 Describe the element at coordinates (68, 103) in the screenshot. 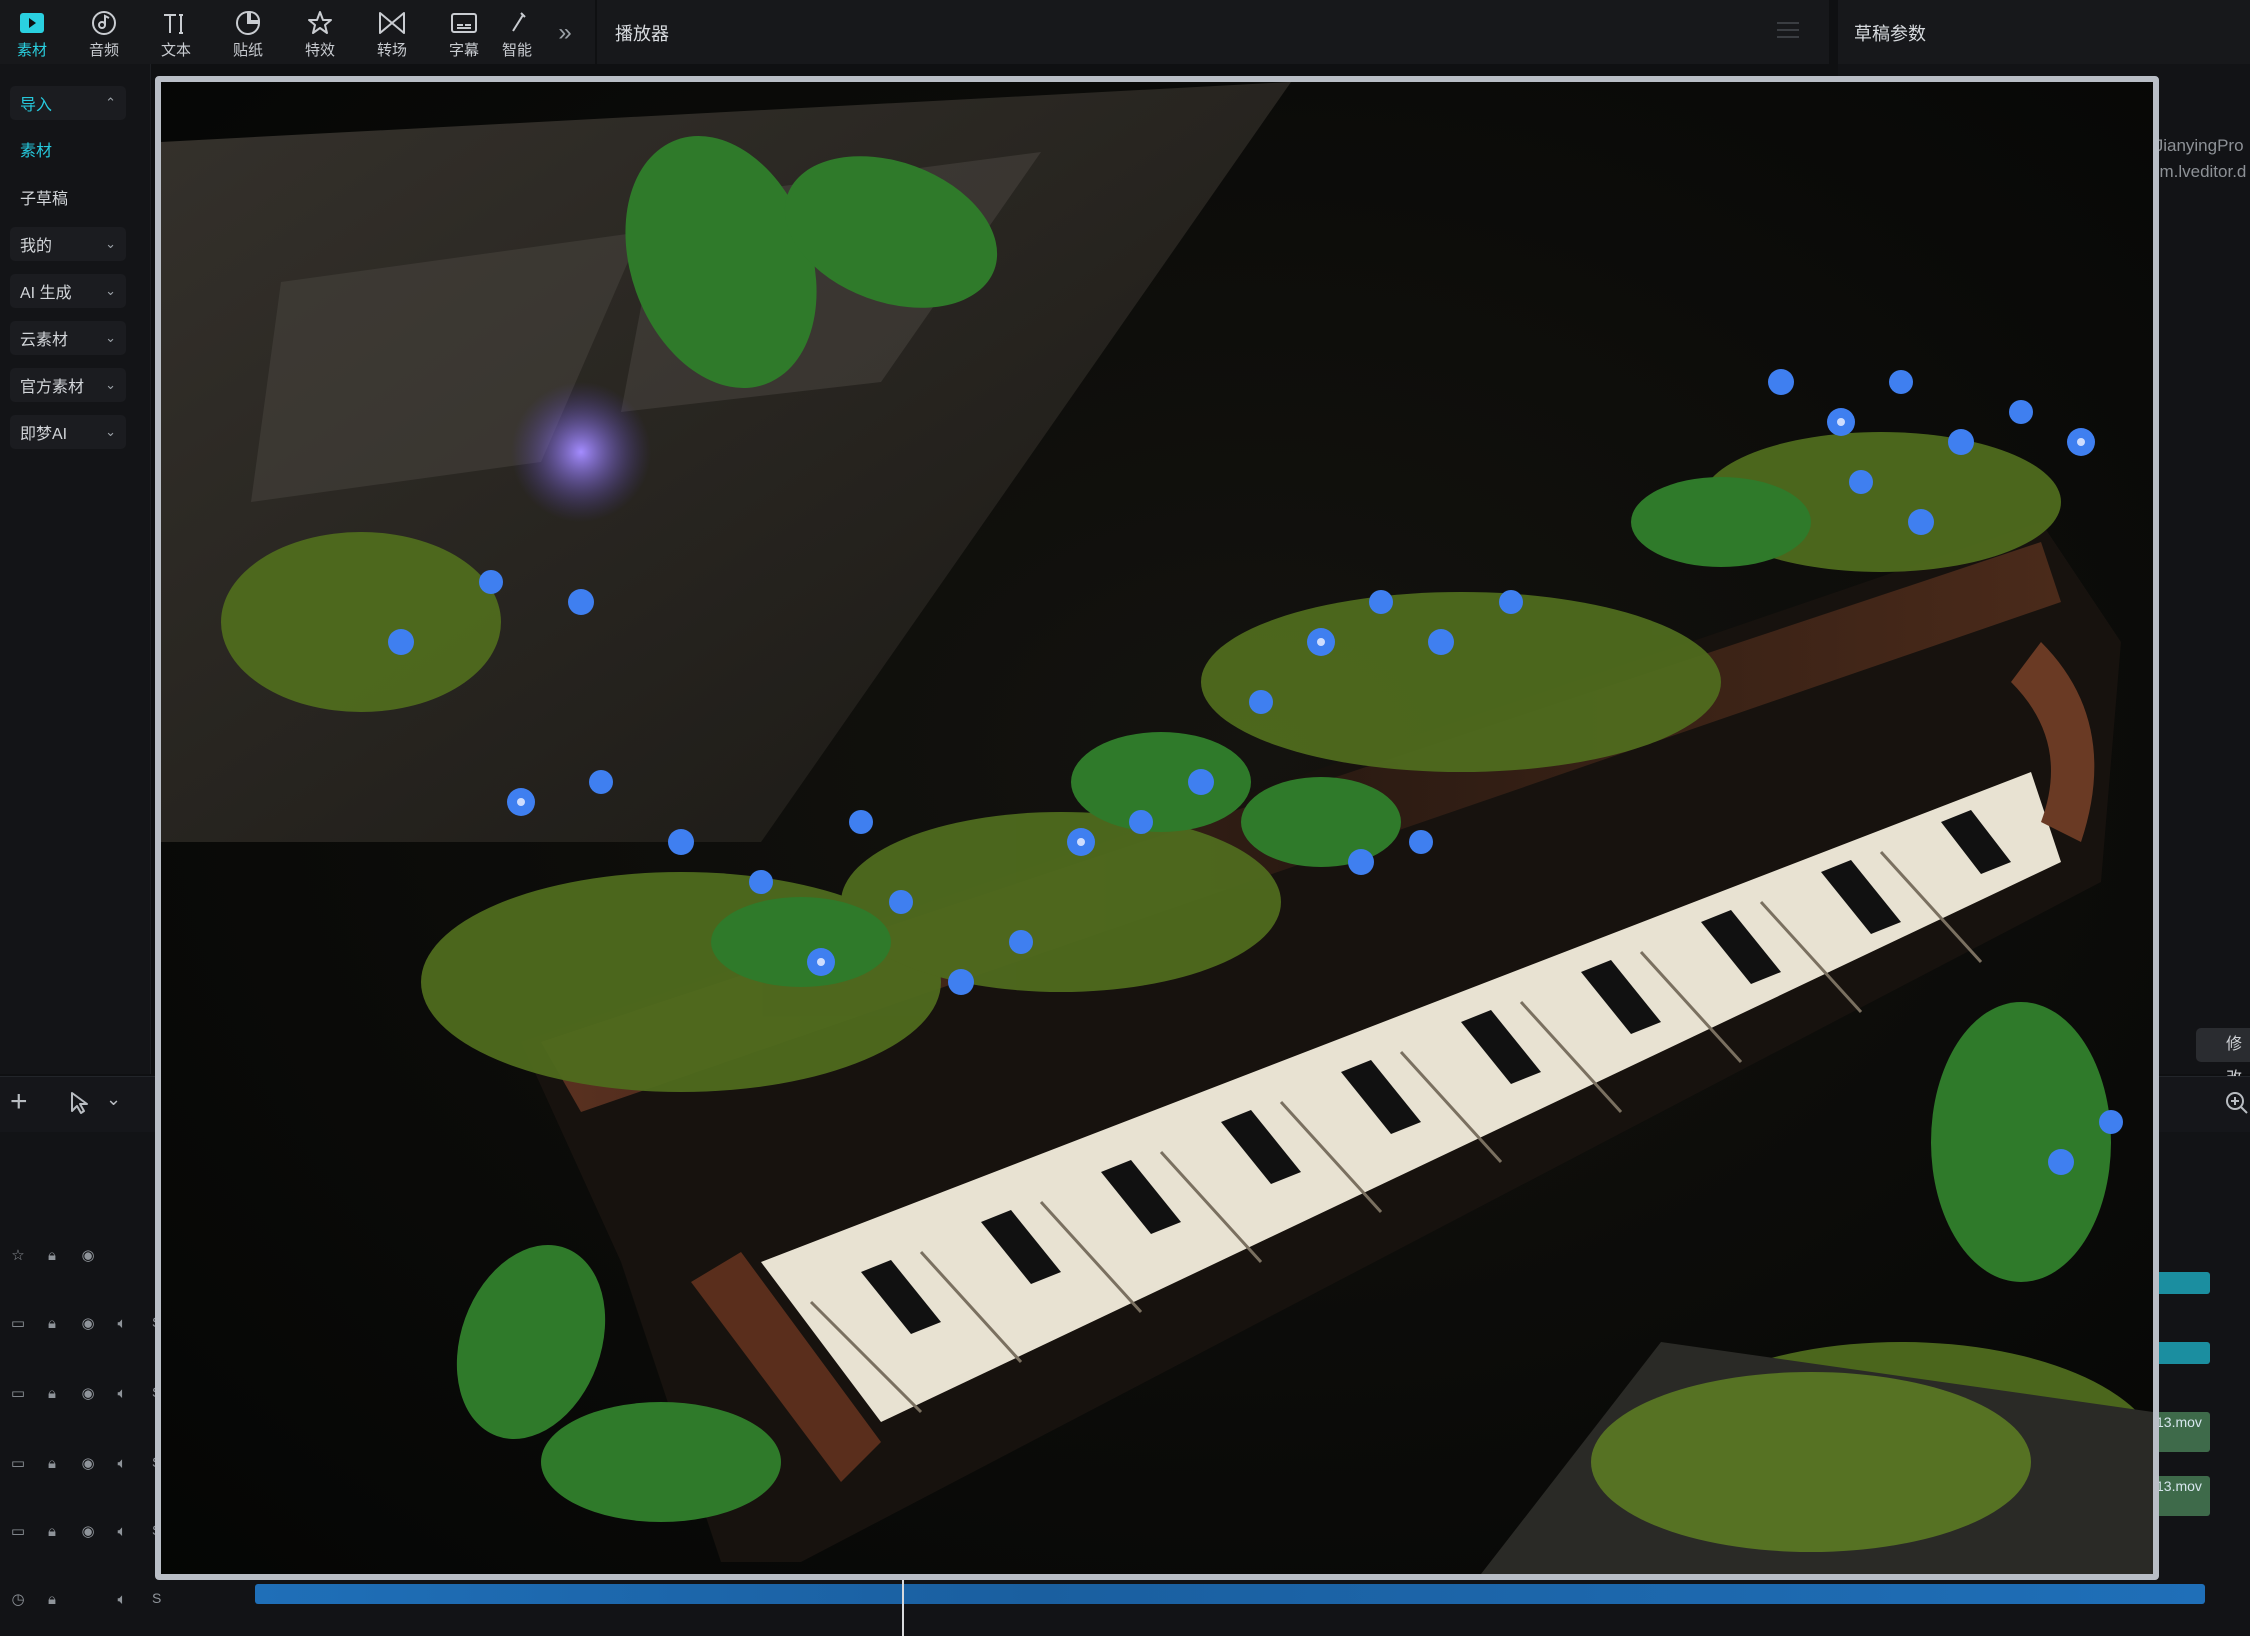

I see `sidebar-item-import: 导入 ⌃` at that location.